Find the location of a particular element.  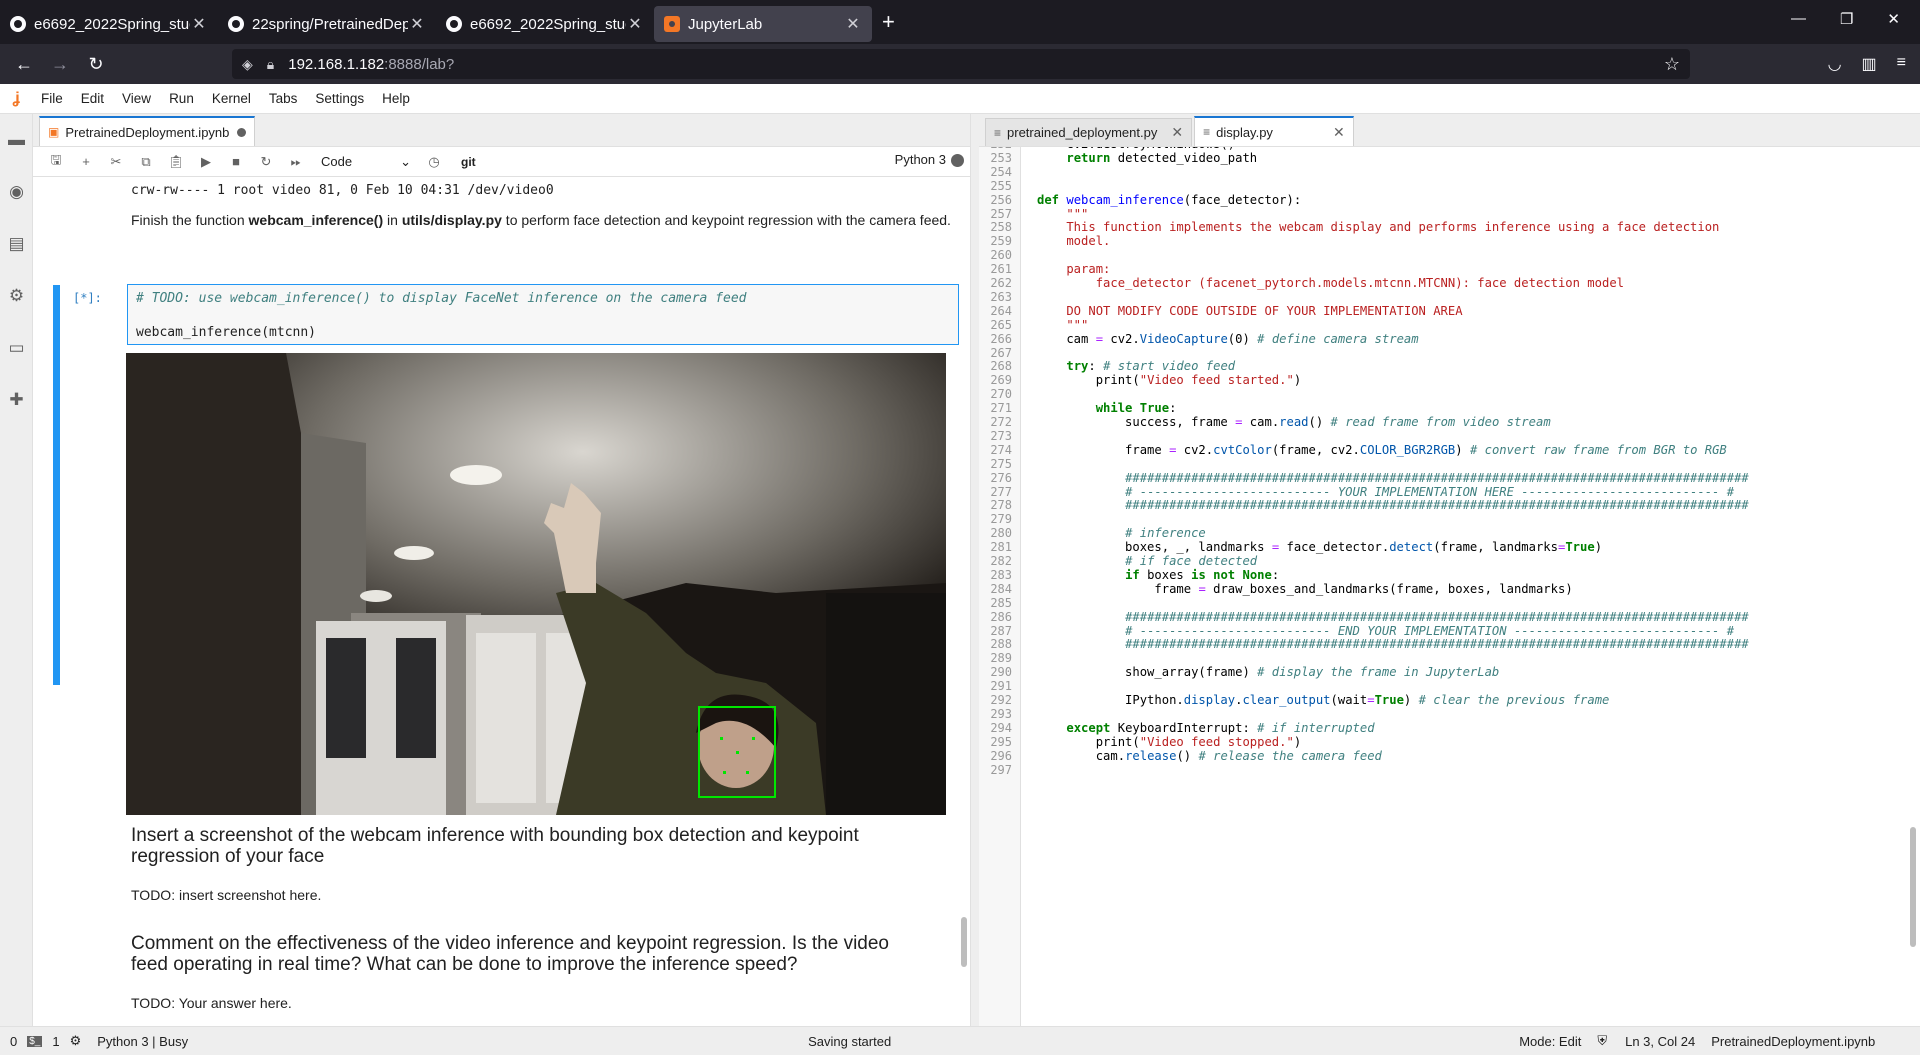

commands-icon: ▤ is located at coordinates (16, 244).